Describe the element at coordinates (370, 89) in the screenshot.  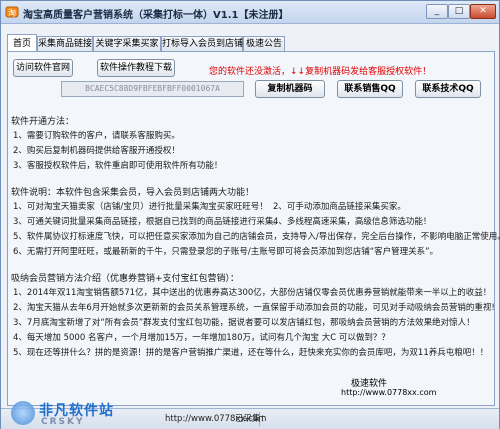
I see `contact-sales-qq-button: 联系销售QQ` at that location.